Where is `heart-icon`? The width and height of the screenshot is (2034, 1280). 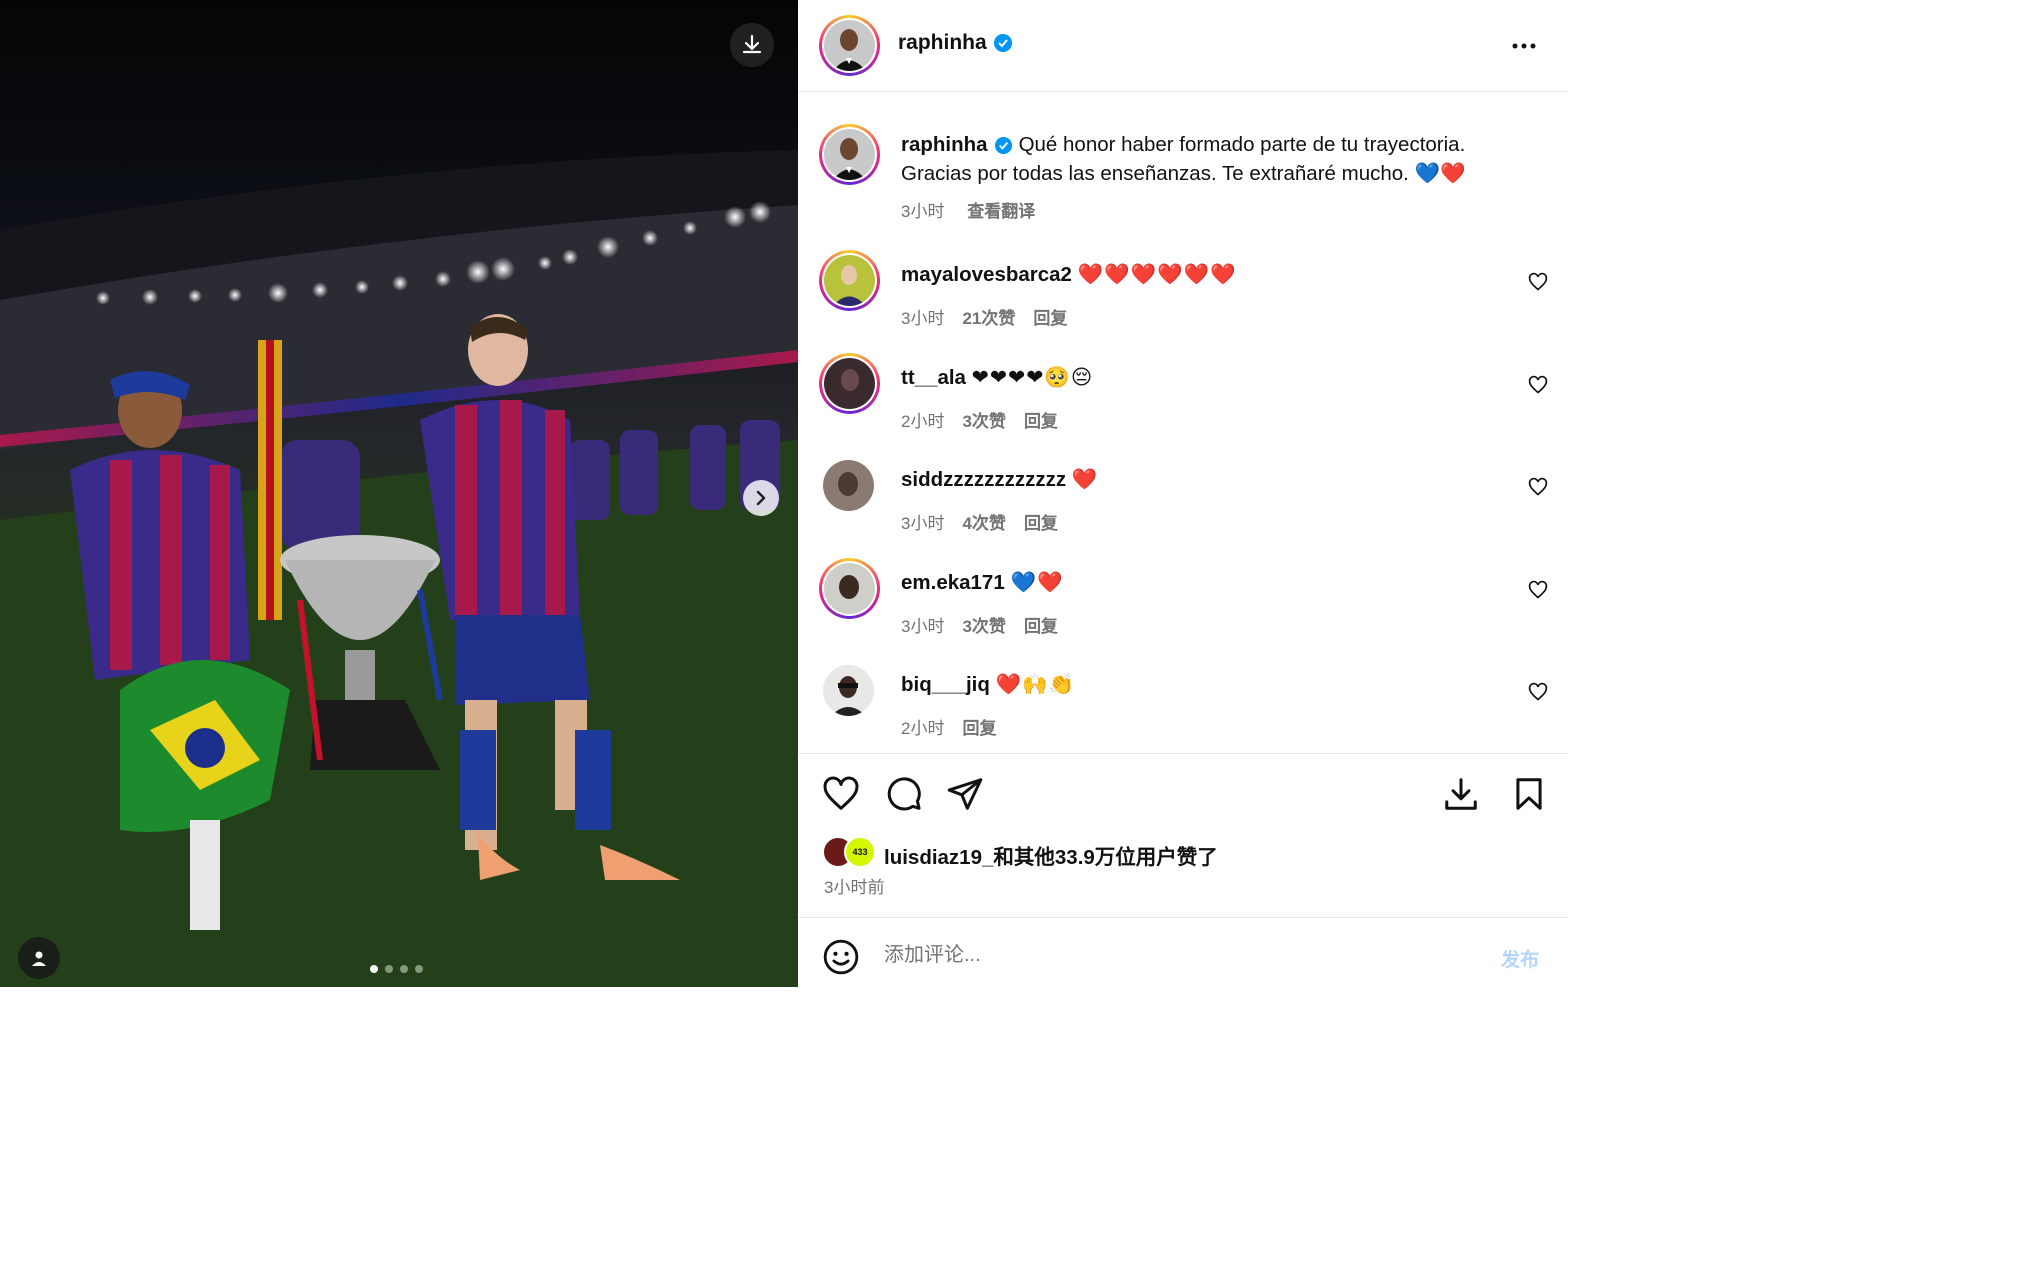 heart-icon is located at coordinates (841, 794).